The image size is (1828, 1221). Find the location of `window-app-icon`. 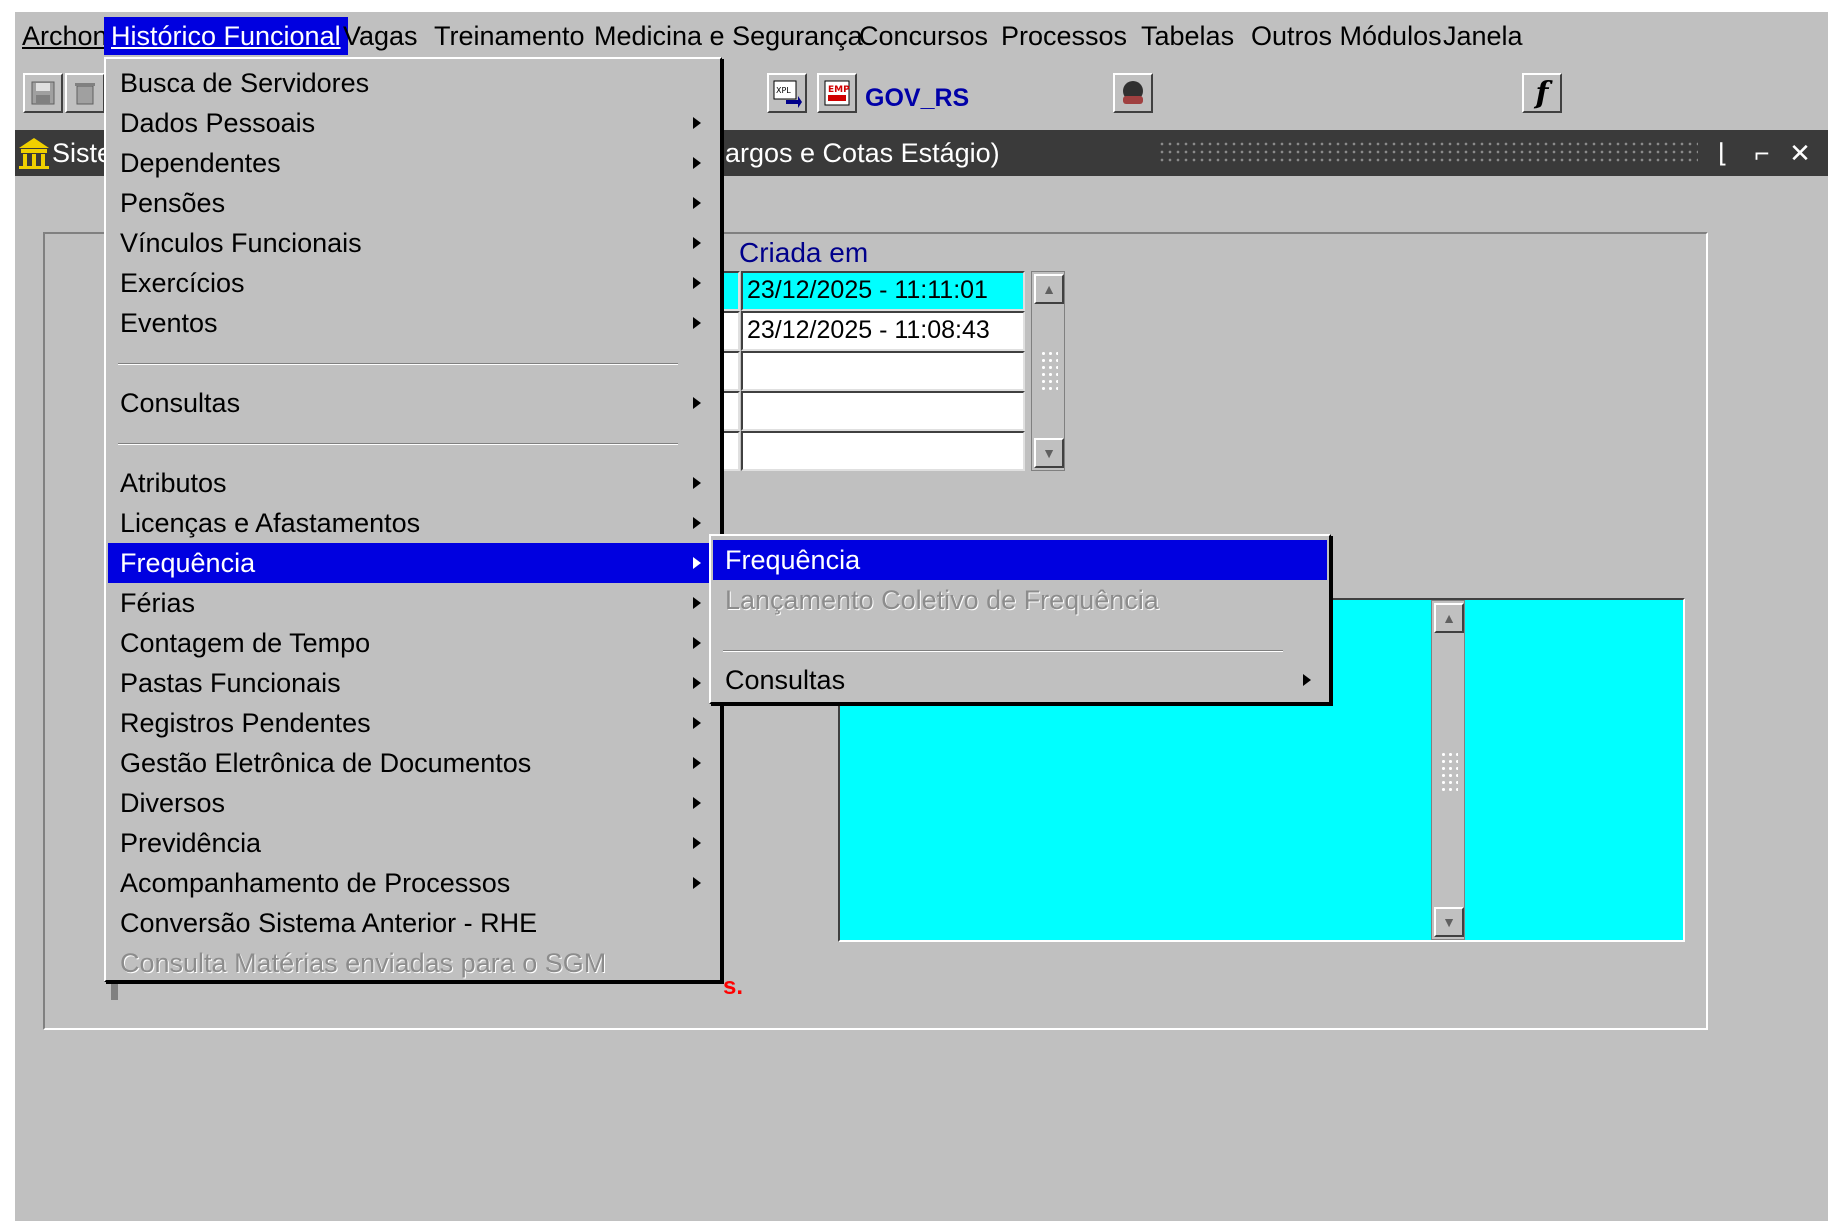

window-app-icon is located at coordinates (34, 156).